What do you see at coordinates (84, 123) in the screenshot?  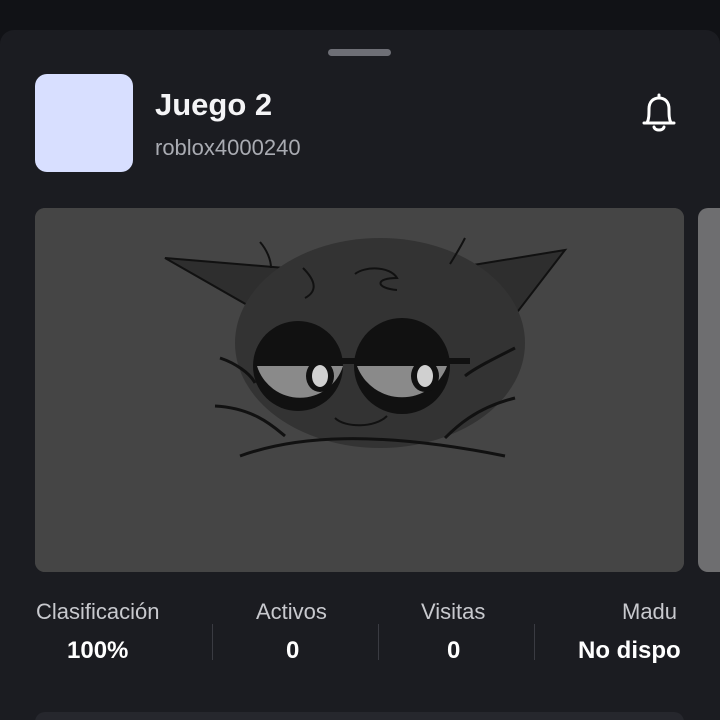 I see `game-thumbnail` at bounding box center [84, 123].